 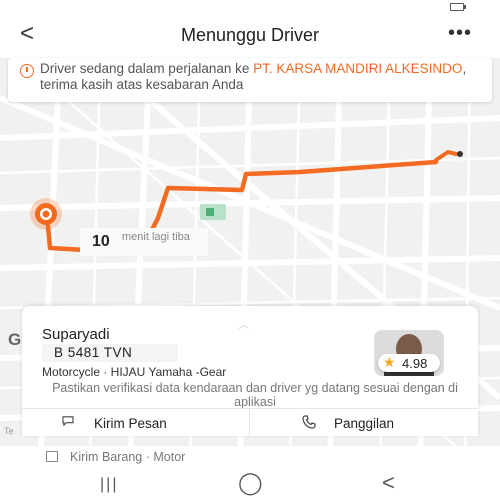 I want to click on send-message-button: Kirim Pesan, so click(x=136, y=423).